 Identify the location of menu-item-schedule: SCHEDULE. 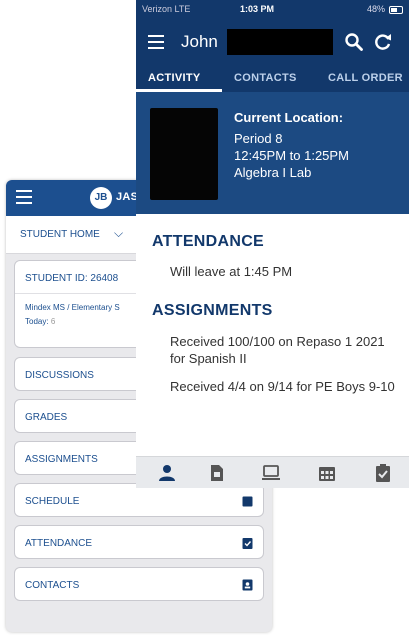
(139, 500).